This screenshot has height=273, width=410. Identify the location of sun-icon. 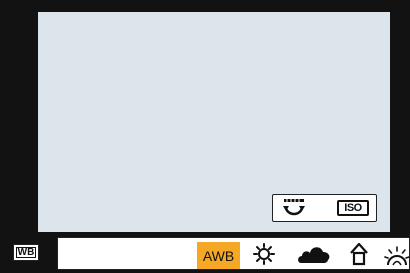
(264, 254).